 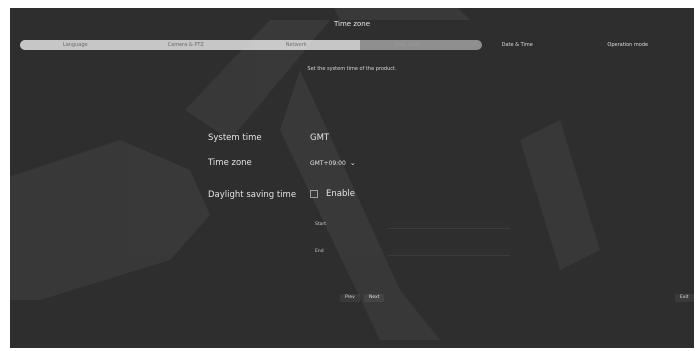 What do you see at coordinates (449, 251) in the screenshot?
I see `dst-end-datetime` at bounding box center [449, 251].